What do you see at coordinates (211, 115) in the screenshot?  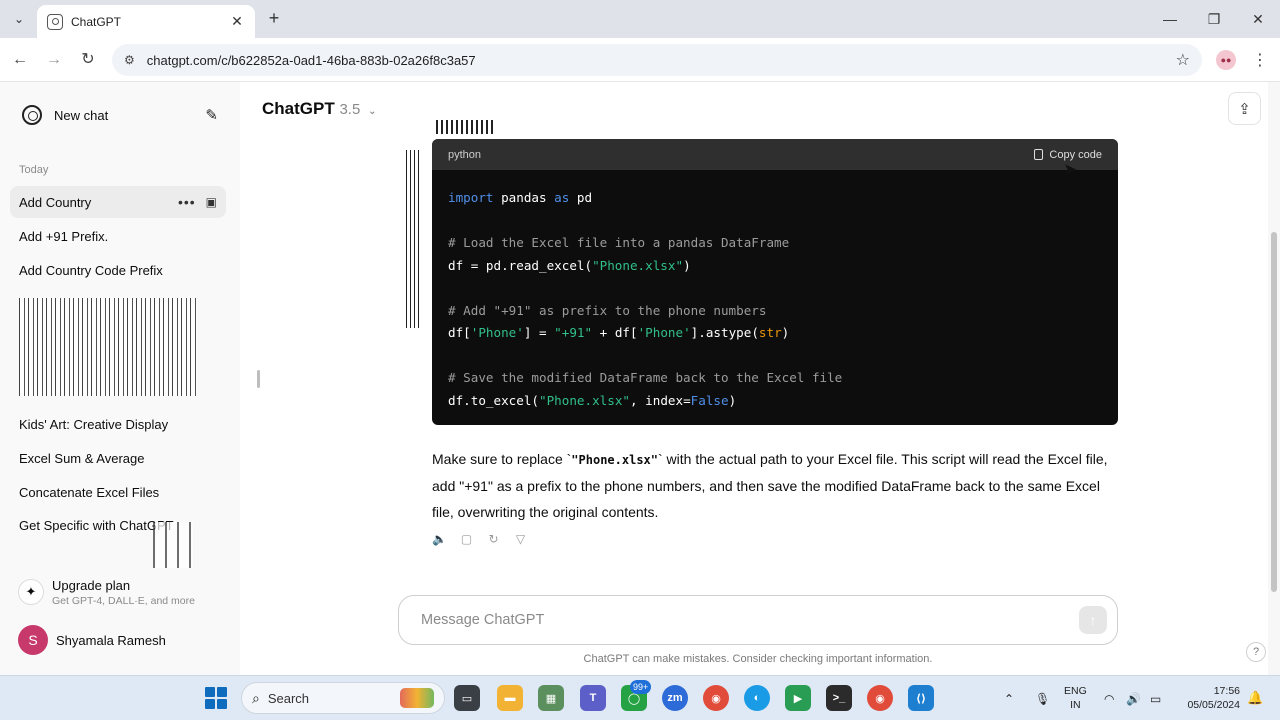 I see `compose-icon: ✎` at bounding box center [211, 115].